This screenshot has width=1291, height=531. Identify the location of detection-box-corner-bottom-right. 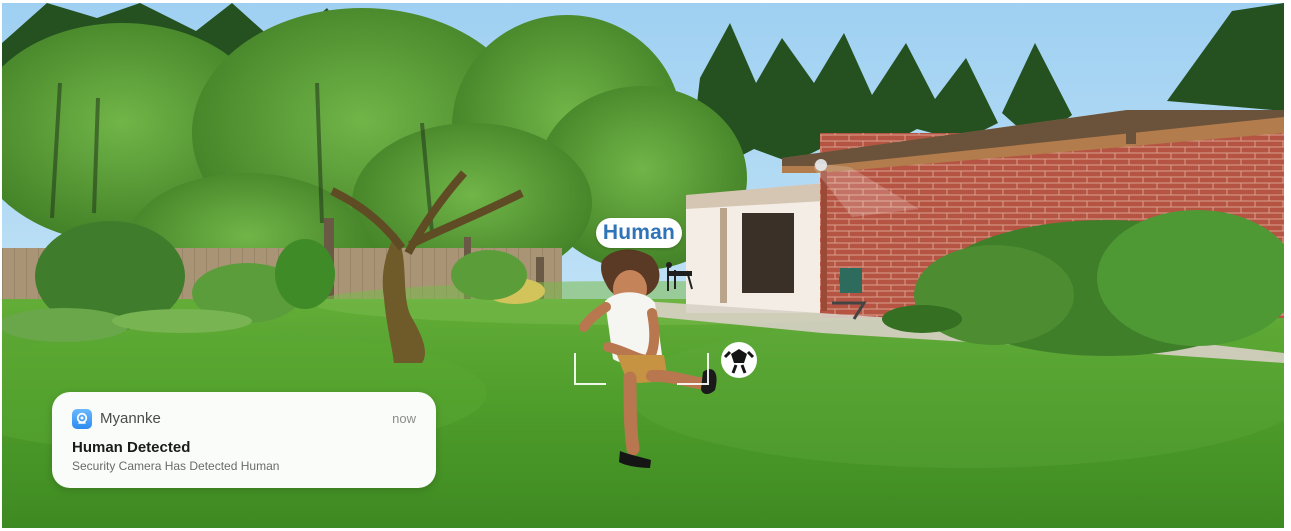
(693, 369).